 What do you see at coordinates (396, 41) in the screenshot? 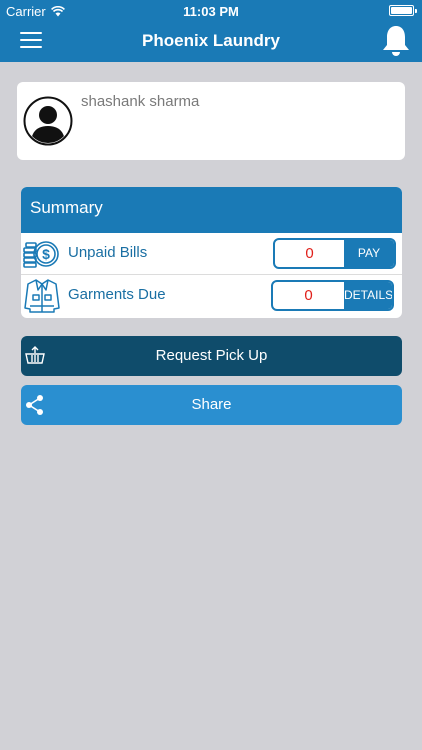
I see `bell-icon` at bounding box center [396, 41].